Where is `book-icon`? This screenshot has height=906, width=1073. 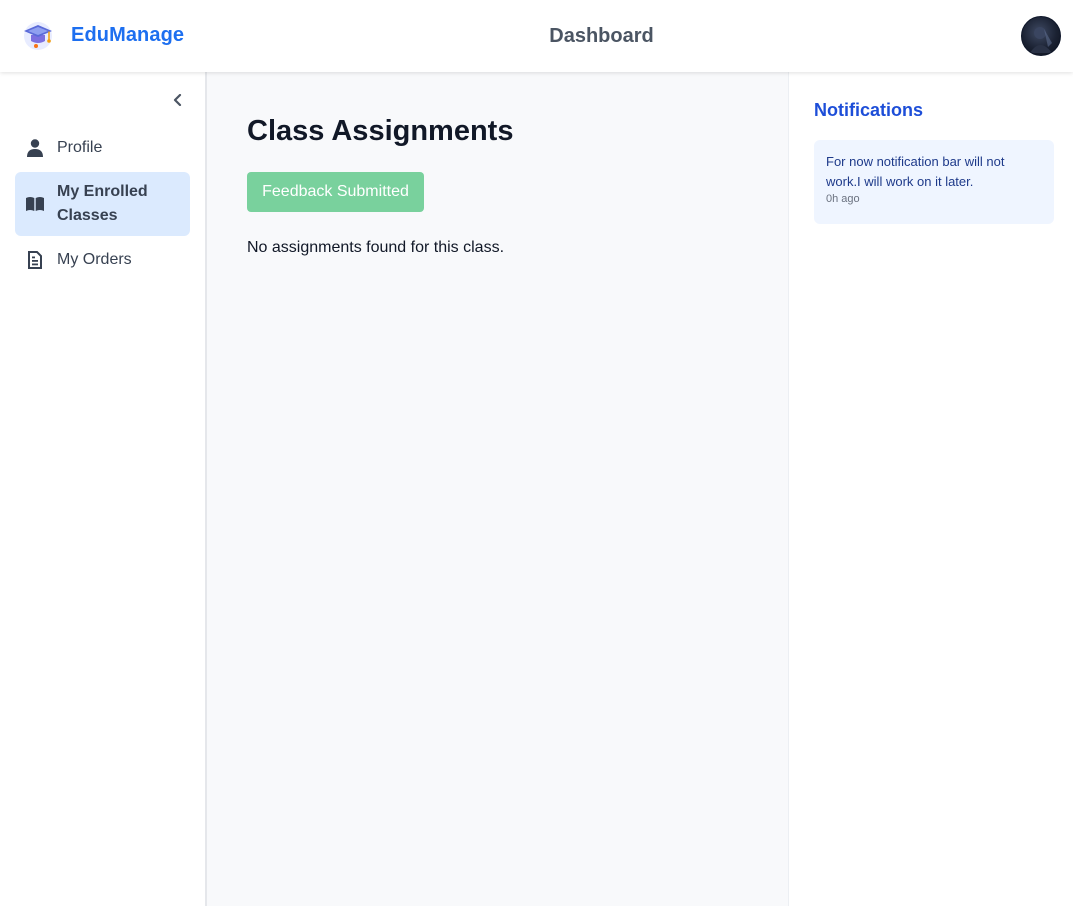
book-icon is located at coordinates (35, 204).